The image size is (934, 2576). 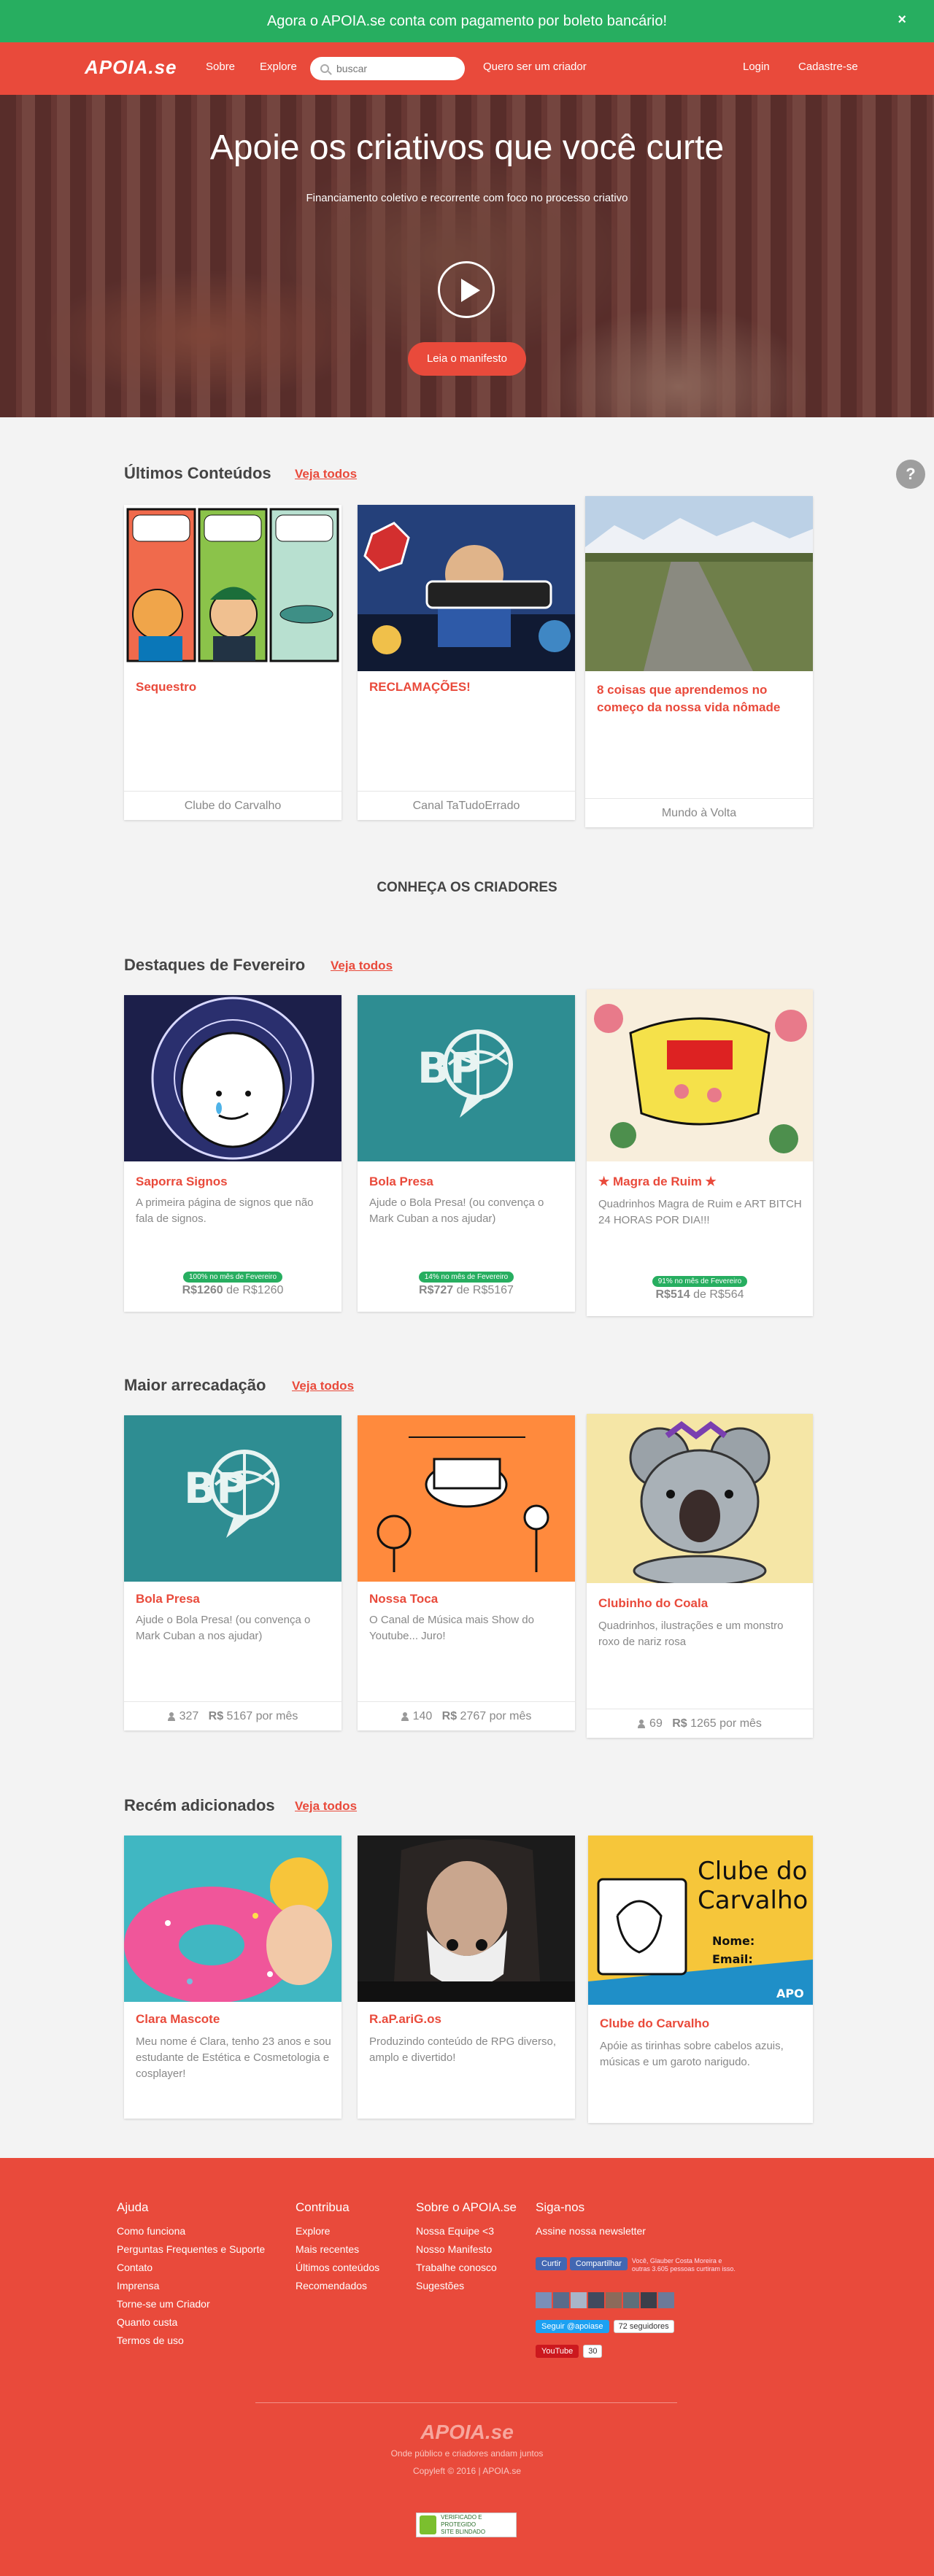 I want to click on see-all-latest: Veja todos, so click(x=326, y=474).